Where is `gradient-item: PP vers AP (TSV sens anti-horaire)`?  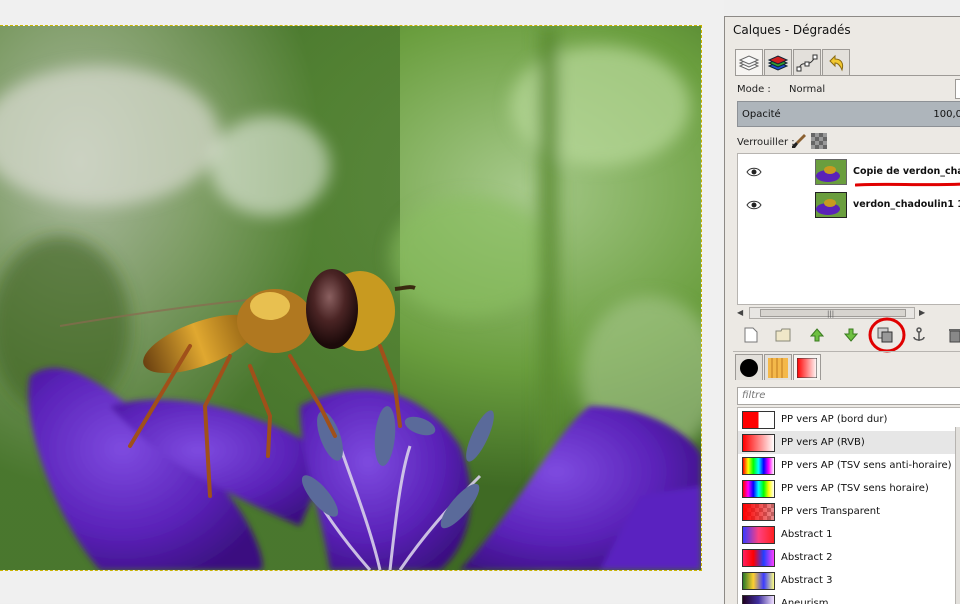
gradient-item: PP vers AP (TSV sens anti-horaire) is located at coordinates (849, 465).